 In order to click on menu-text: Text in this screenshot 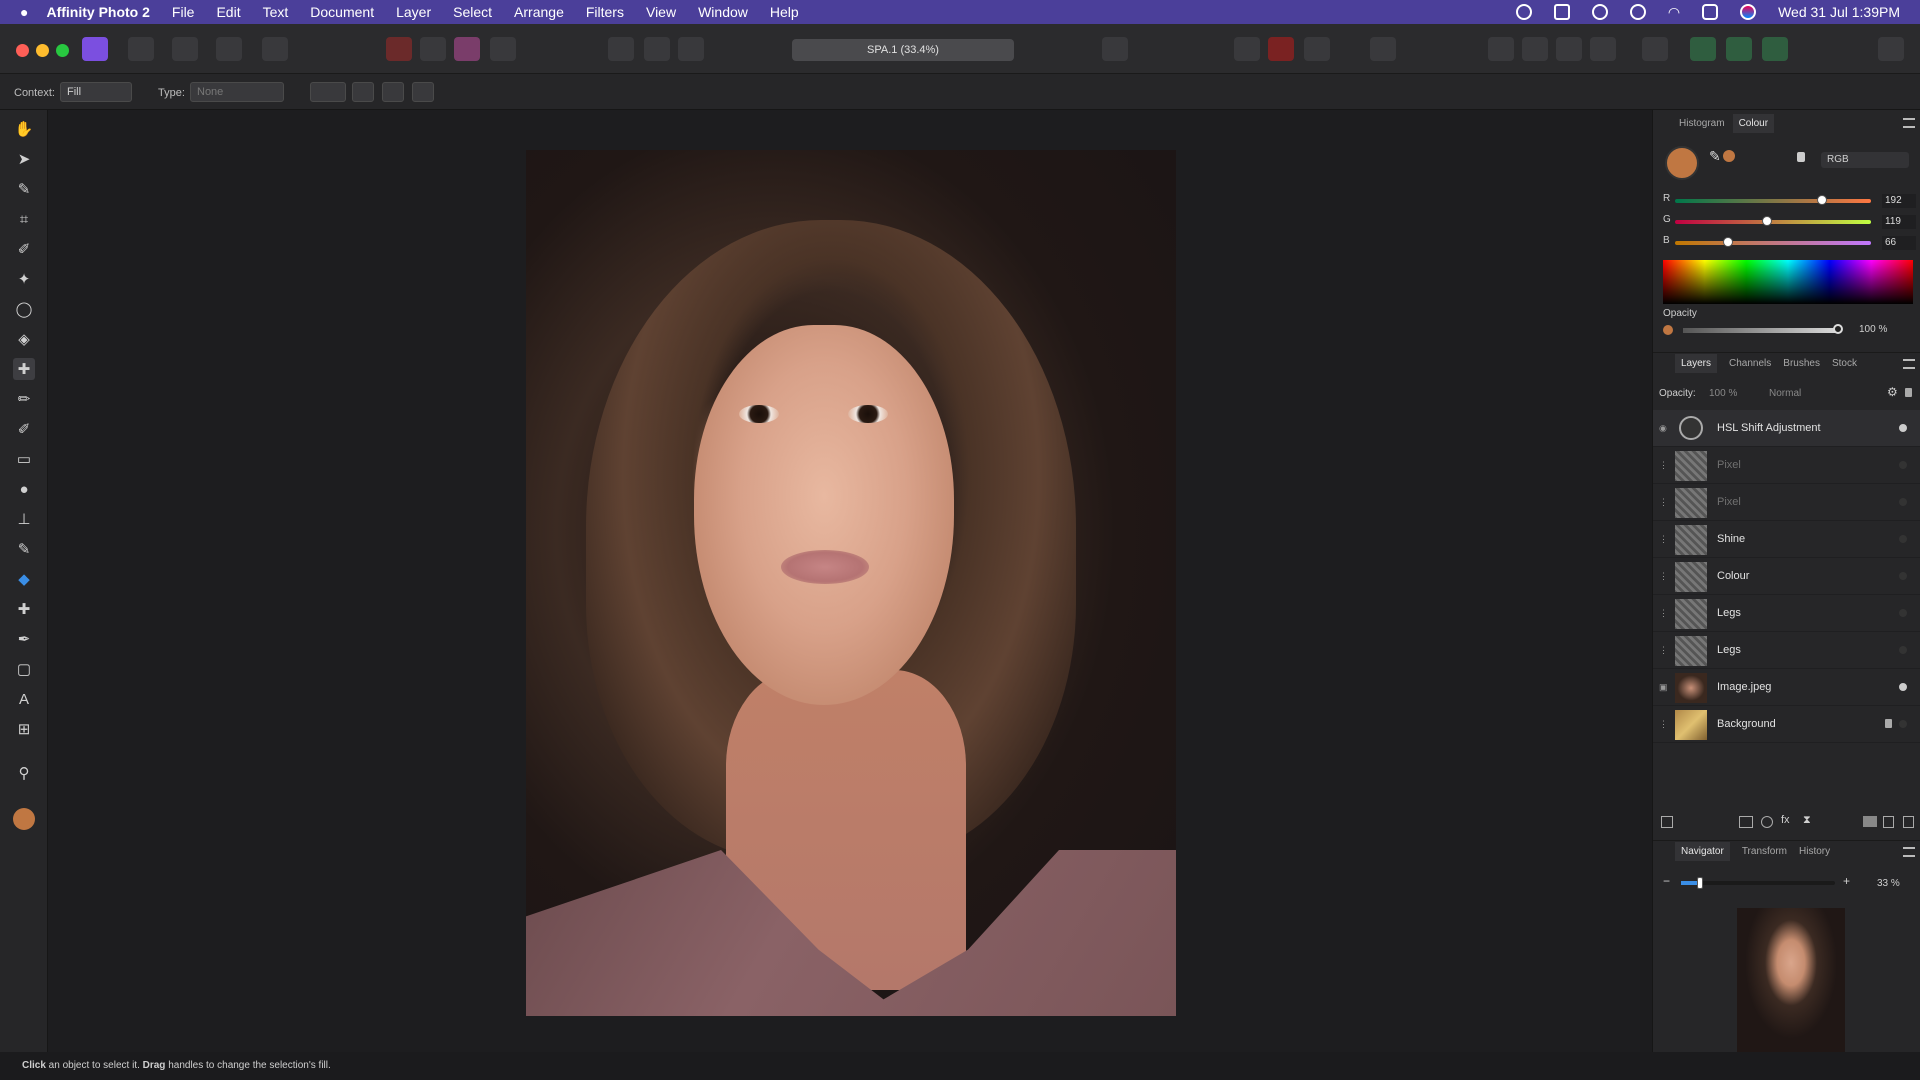, I will do `click(276, 12)`.